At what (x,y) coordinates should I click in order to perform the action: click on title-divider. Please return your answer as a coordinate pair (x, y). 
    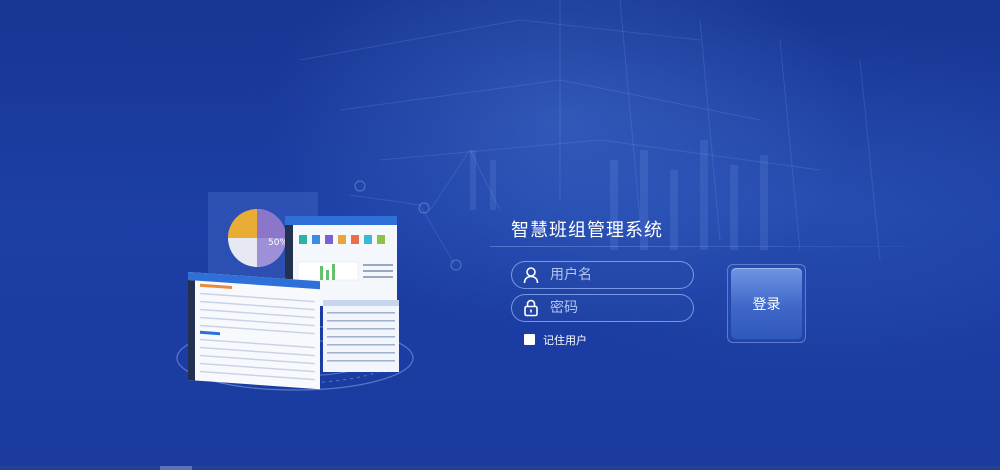
    Looking at the image, I should click on (700, 246).